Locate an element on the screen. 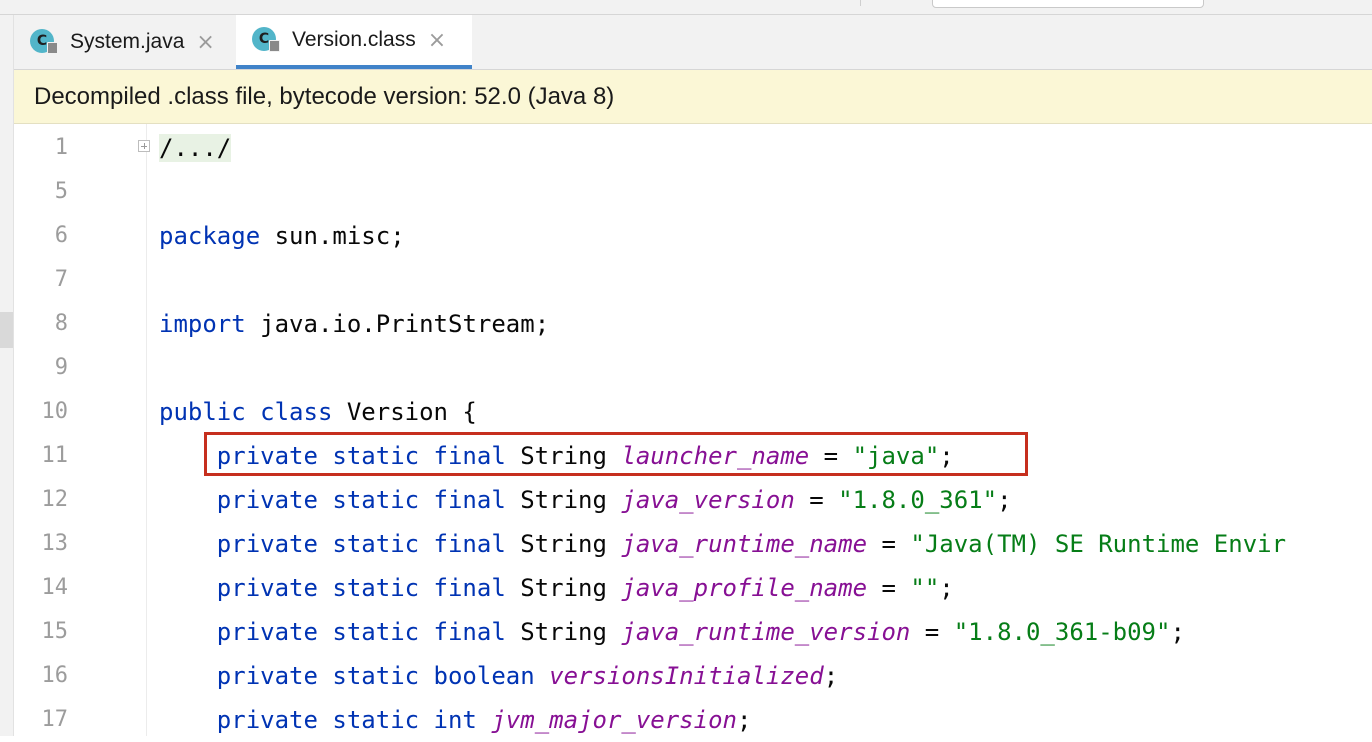 This screenshot has height=742, width=1372. line-number: 5 is located at coordinates (61, 191).